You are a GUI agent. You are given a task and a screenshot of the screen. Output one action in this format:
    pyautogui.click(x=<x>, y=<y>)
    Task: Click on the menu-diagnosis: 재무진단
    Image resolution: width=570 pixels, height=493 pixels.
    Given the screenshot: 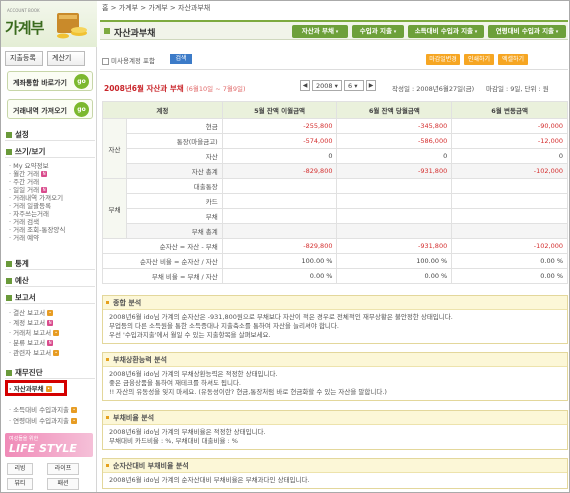 What is the action you would take?
    pyautogui.click(x=50, y=373)
    